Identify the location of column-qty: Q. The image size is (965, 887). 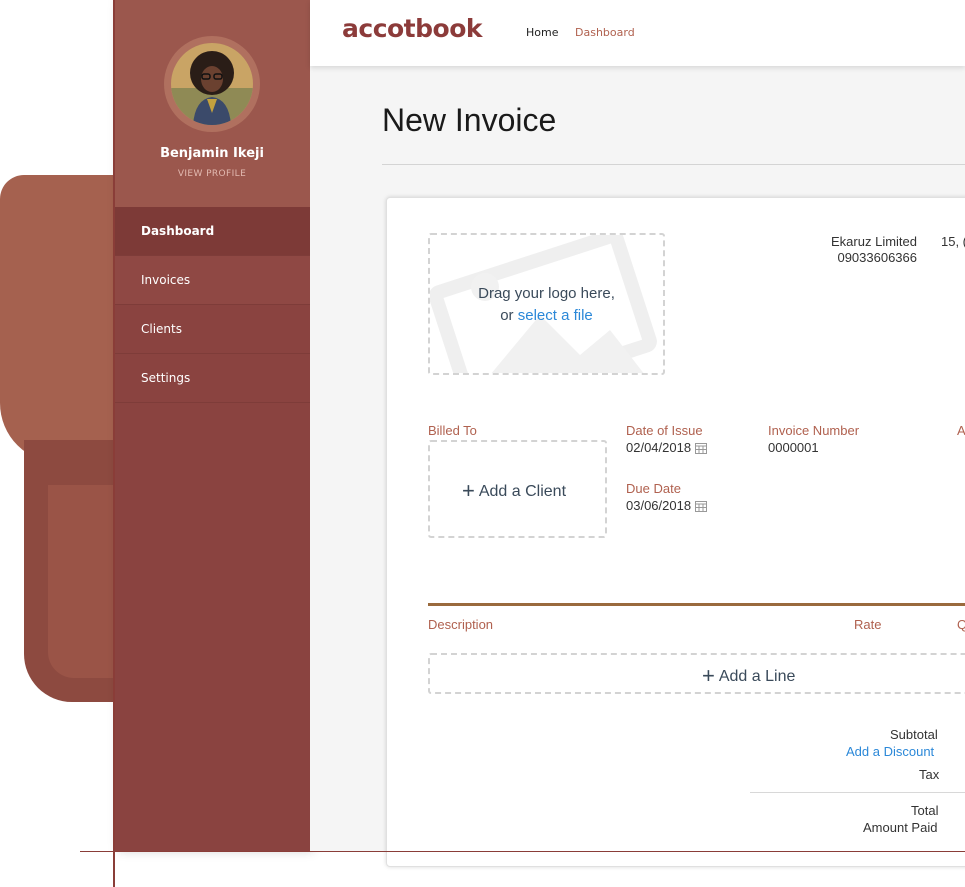
(961, 624).